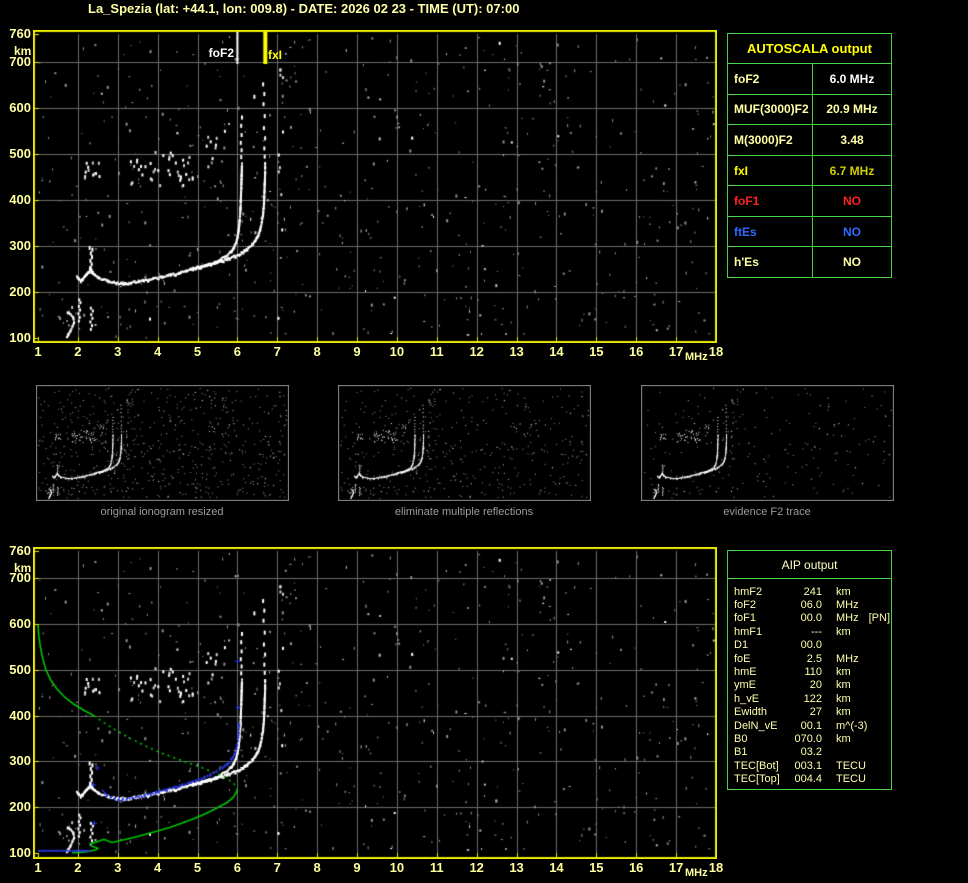  What do you see at coordinates (809, 109) in the screenshot?
I see `autoscala-row: MUF(3000)F2 20.9 MHz` at bounding box center [809, 109].